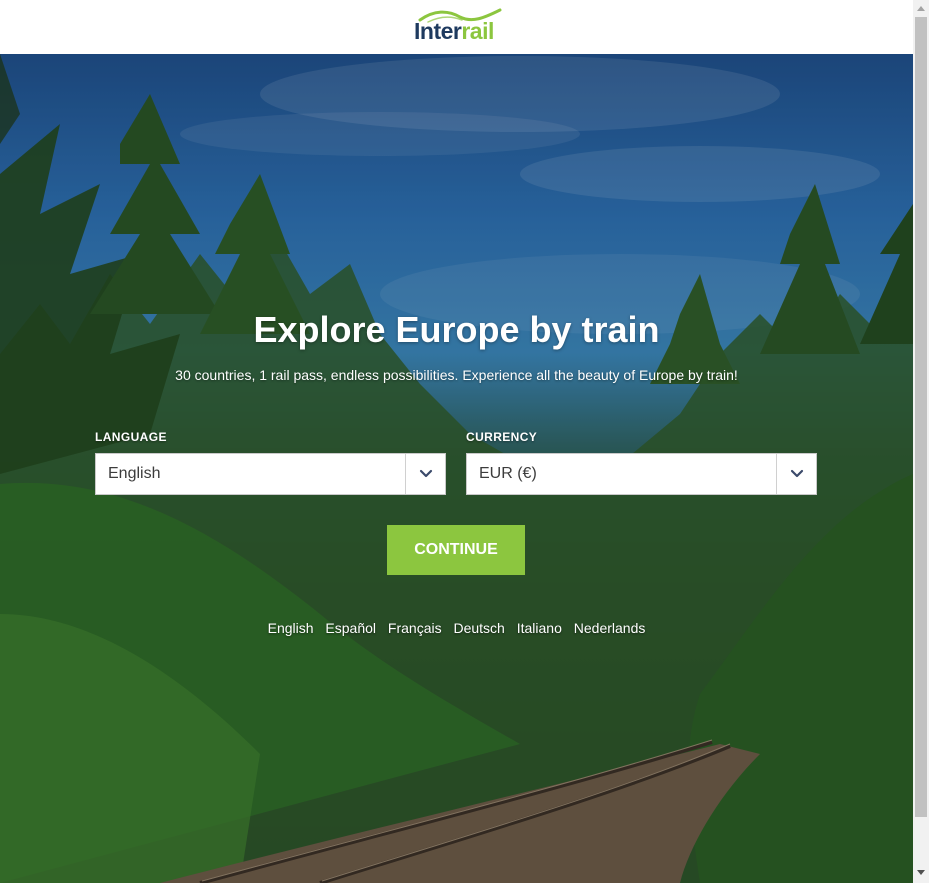  What do you see at coordinates (131, 437) in the screenshot?
I see `language-label: LANGUAGE` at bounding box center [131, 437].